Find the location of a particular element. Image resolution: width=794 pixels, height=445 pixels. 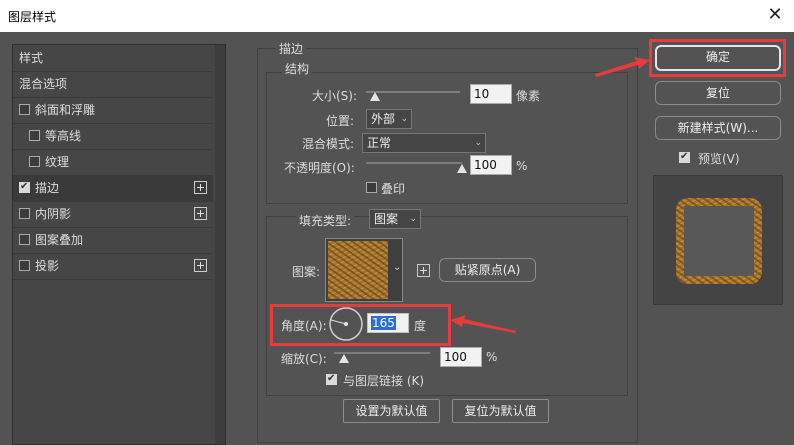

sidebar-item-label: 内阴影 is located at coordinates (53, 214).